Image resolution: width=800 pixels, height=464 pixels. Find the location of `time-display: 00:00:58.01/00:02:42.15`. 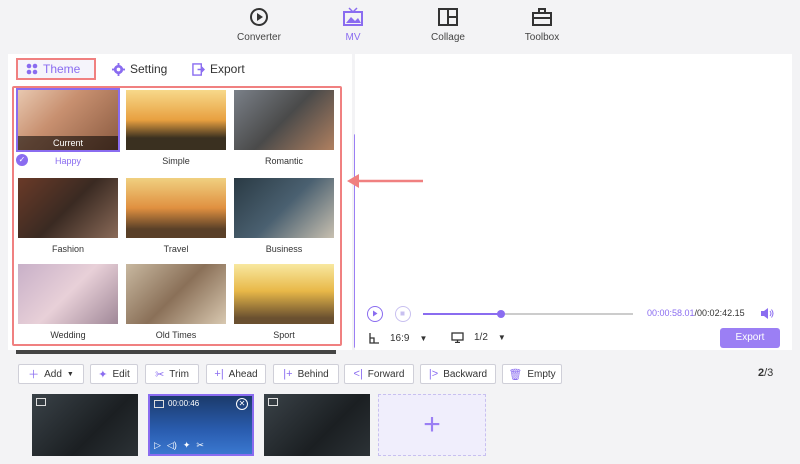

time-display: 00:00:58.01/00:02:42.15 is located at coordinates (696, 313).